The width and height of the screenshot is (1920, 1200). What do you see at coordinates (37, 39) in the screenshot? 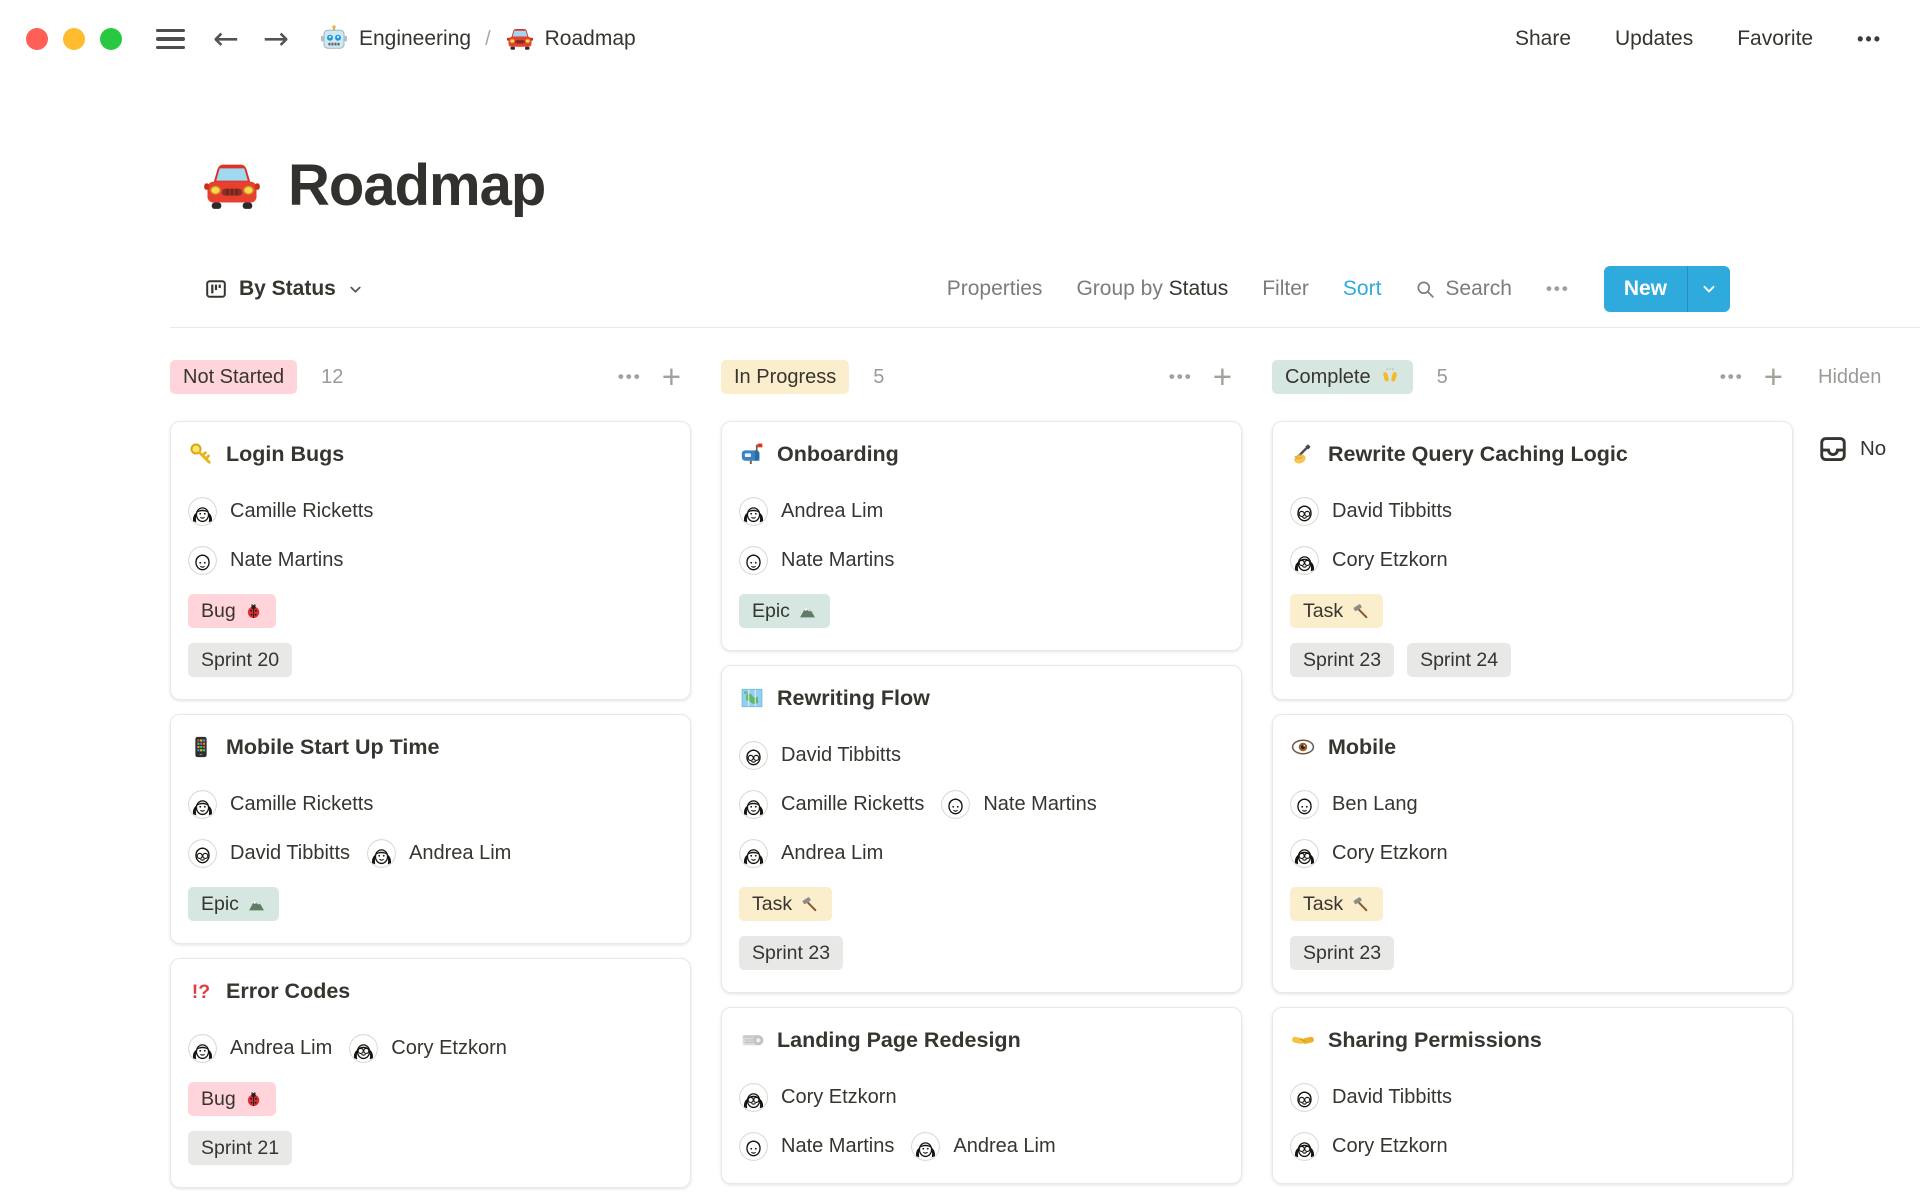
I see `close-window-button` at bounding box center [37, 39].